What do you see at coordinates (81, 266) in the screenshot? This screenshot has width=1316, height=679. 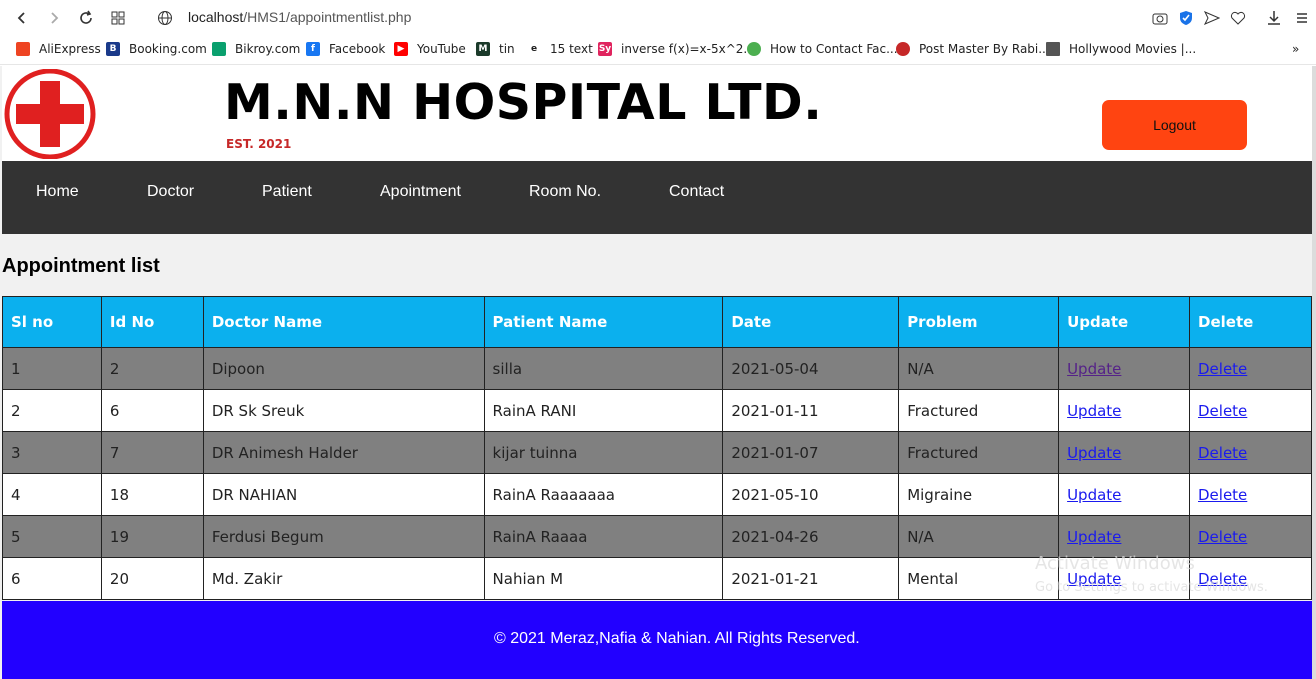 I see `page-title: Appointment list` at bounding box center [81, 266].